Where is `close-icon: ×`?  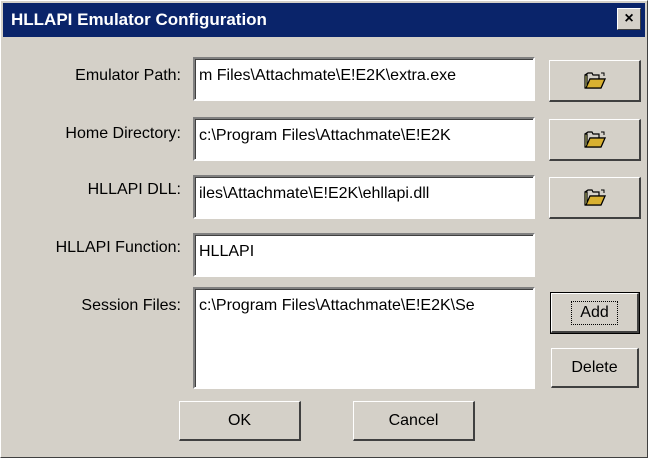
close-icon: × is located at coordinates (629, 18).